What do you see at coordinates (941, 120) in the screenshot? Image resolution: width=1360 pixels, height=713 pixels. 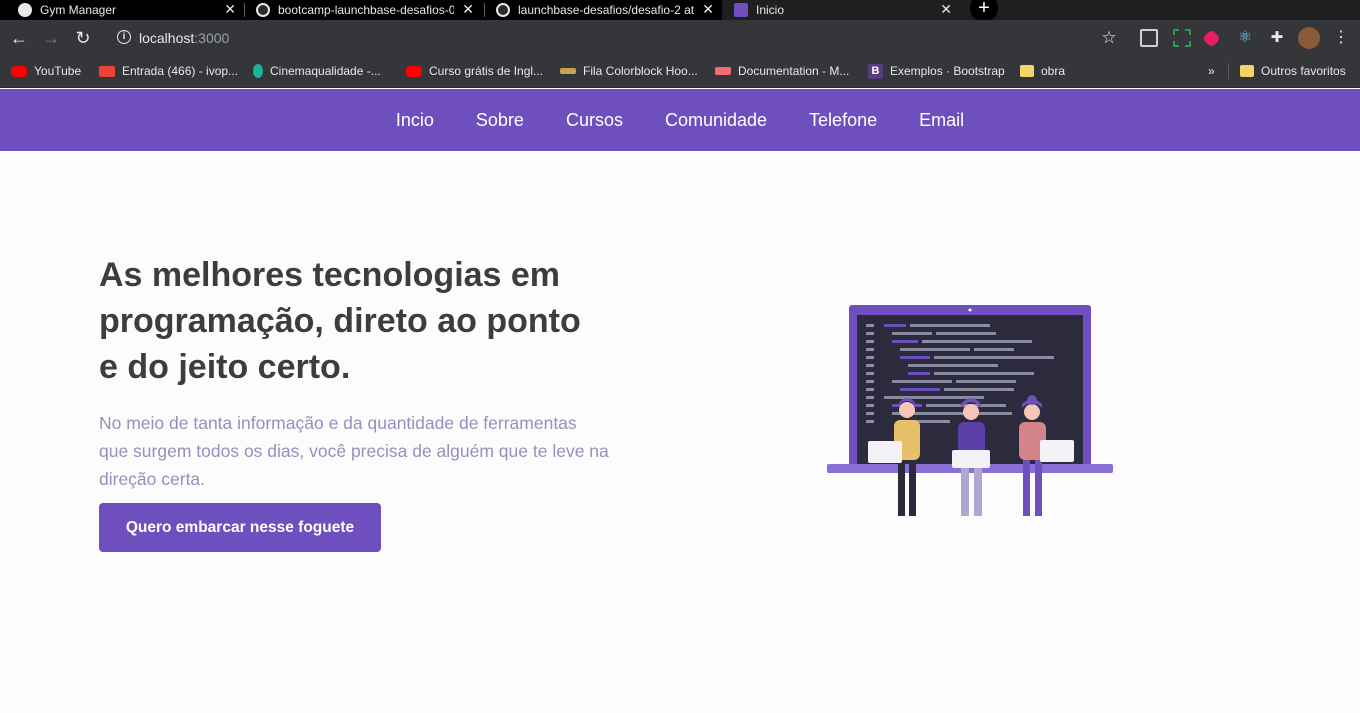 I see `nav-link-email: Email` at bounding box center [941, 120].